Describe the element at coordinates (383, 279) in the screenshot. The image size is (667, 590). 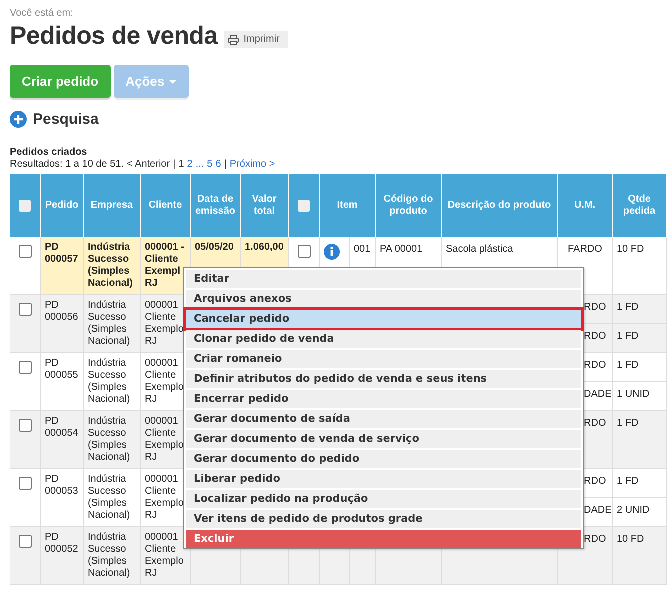
I see `menu-item: Editar` at that location.